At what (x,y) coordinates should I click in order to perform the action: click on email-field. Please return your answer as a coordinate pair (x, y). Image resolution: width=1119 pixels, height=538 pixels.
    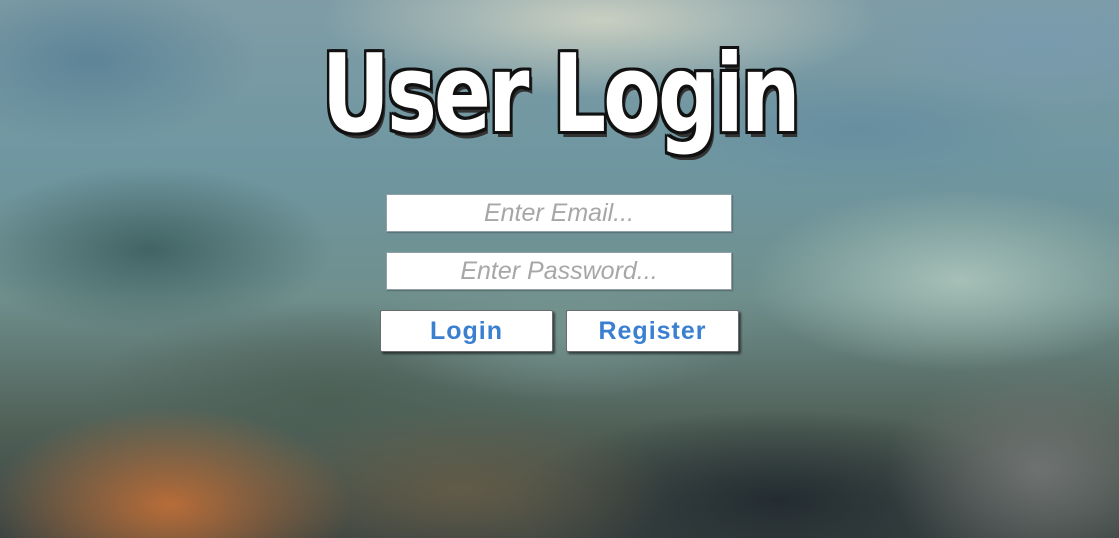
    Looking at the image, I should click on (559, 213).